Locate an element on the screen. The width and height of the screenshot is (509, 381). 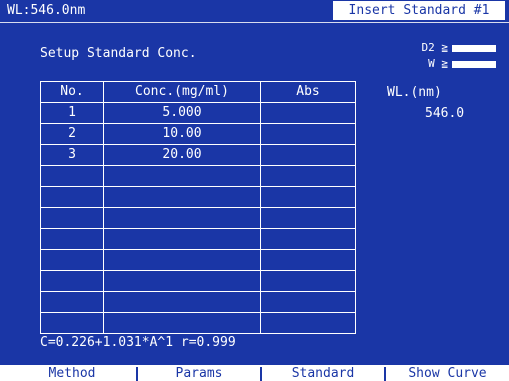
column-header-conc: Conc.(mg/ml) is located at coordinates (182, 92).